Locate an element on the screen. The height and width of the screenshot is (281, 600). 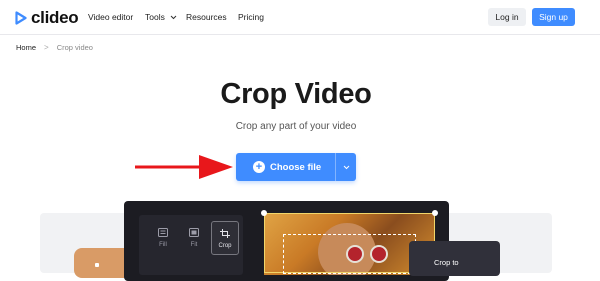
nav-pricing: Pricing is located at coordinates (251, 17).